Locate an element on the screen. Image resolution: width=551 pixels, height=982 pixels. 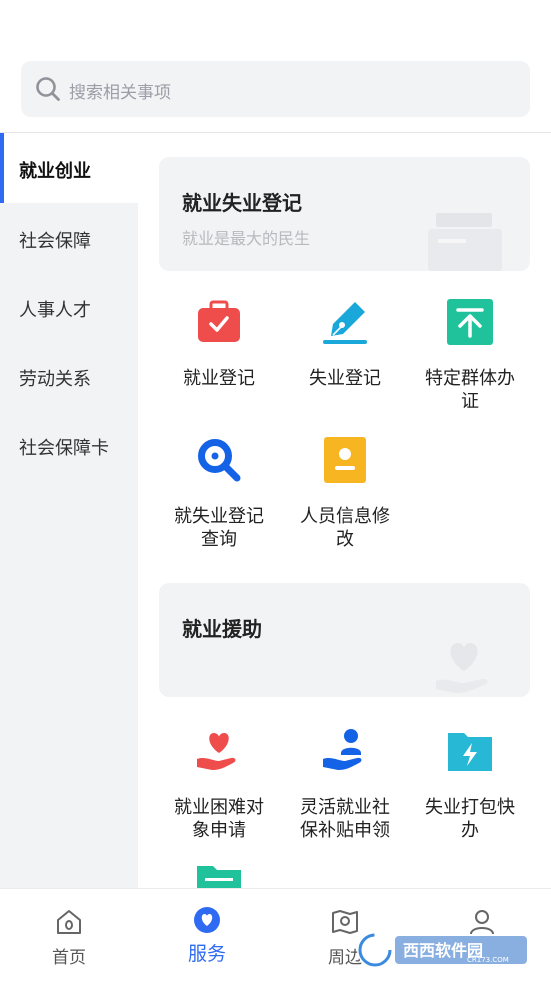
tab-home: 首页 is located at coordinates (69, 935).